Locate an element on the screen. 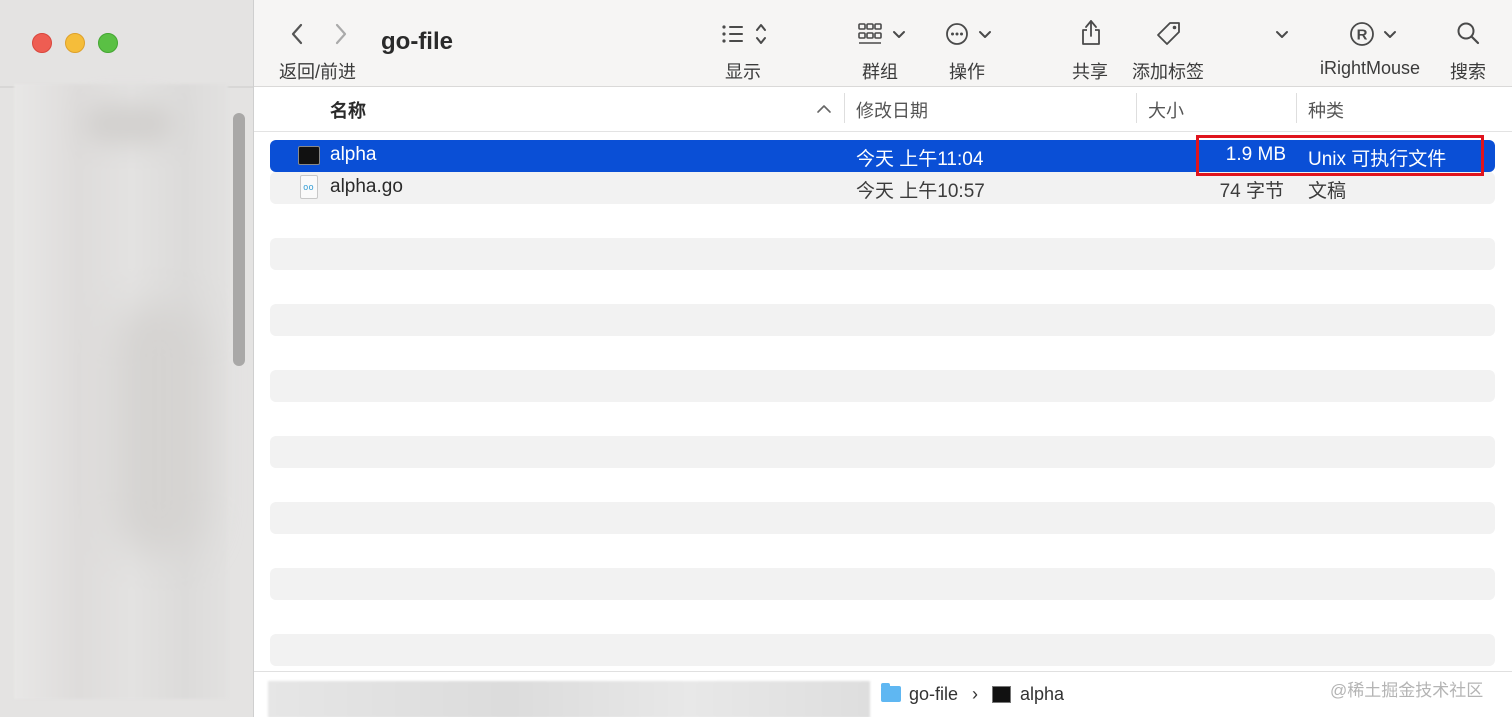 The width and height of the screenshot is (1512, 717). view-label: 显示 is located at coordinates (743, 72).